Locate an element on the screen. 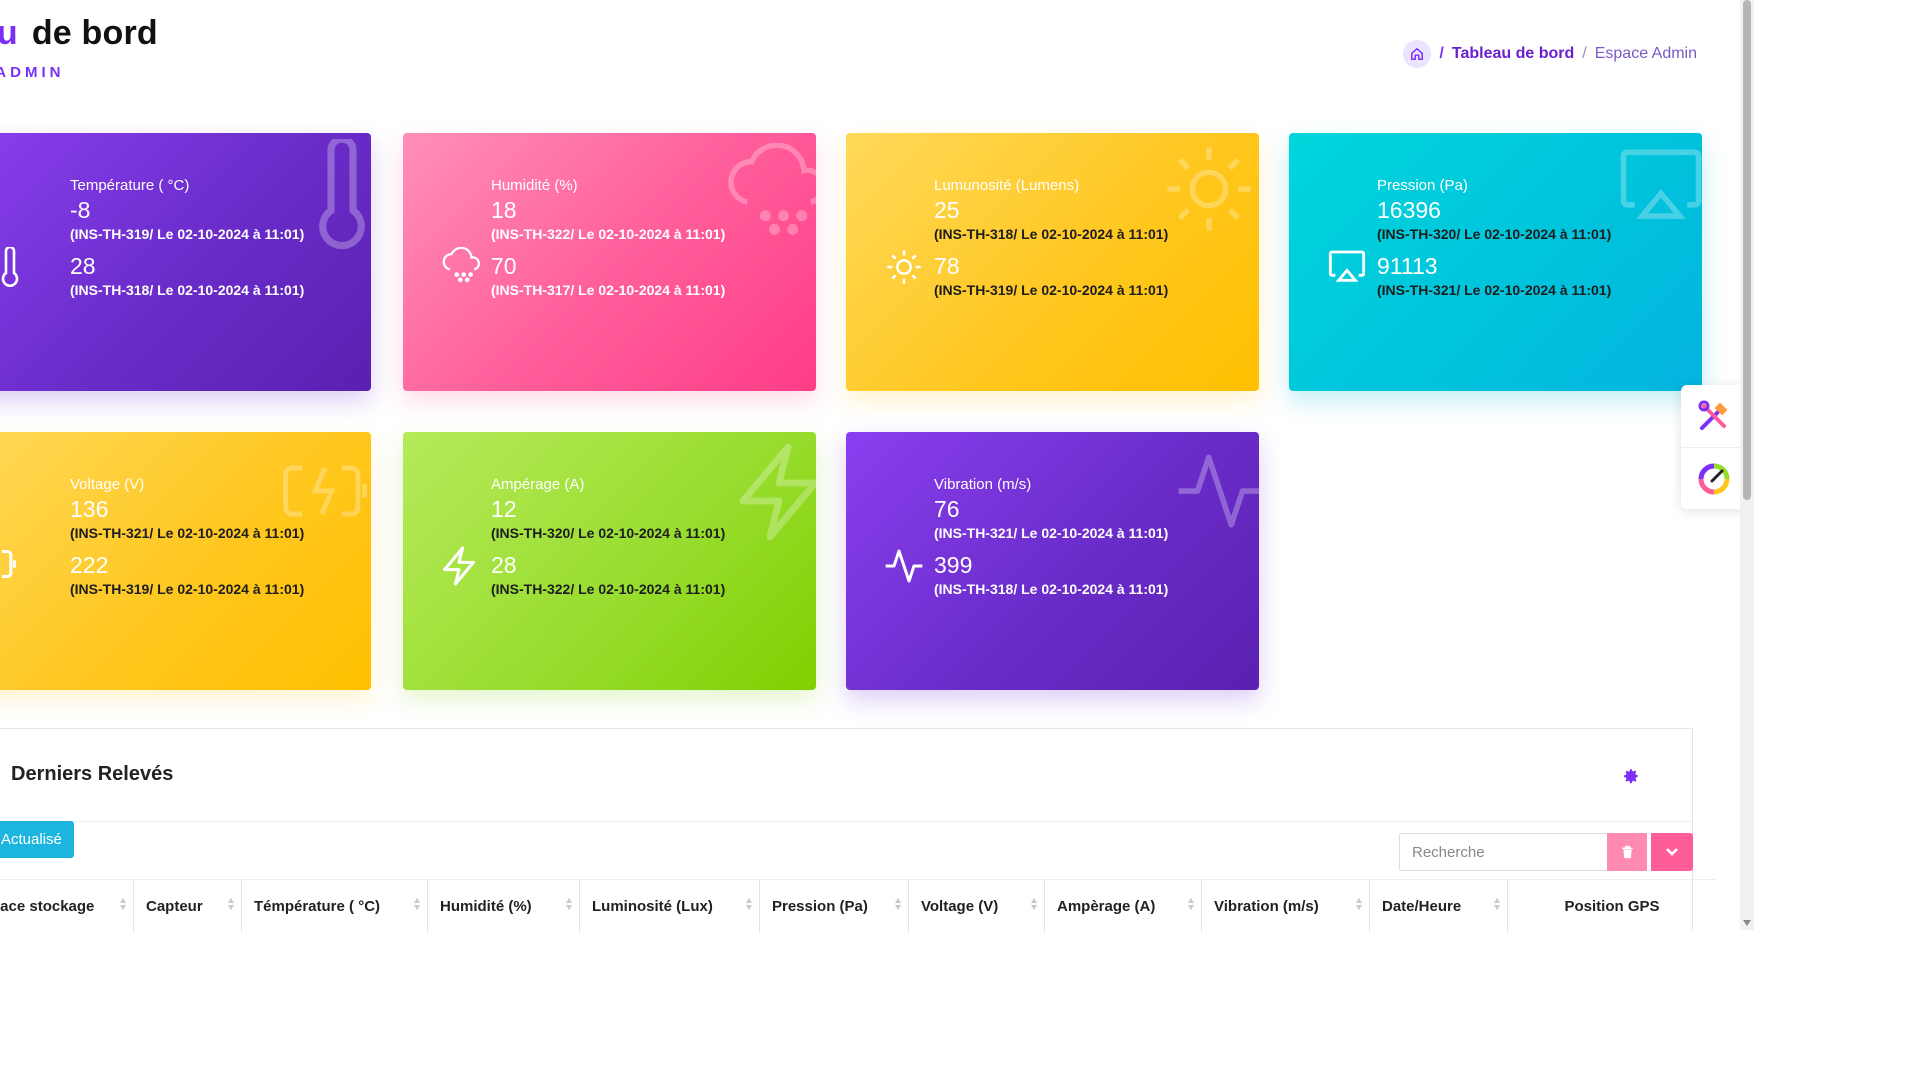  column-header-voltage: Voltage (V) is located at coordinates (977, 906).